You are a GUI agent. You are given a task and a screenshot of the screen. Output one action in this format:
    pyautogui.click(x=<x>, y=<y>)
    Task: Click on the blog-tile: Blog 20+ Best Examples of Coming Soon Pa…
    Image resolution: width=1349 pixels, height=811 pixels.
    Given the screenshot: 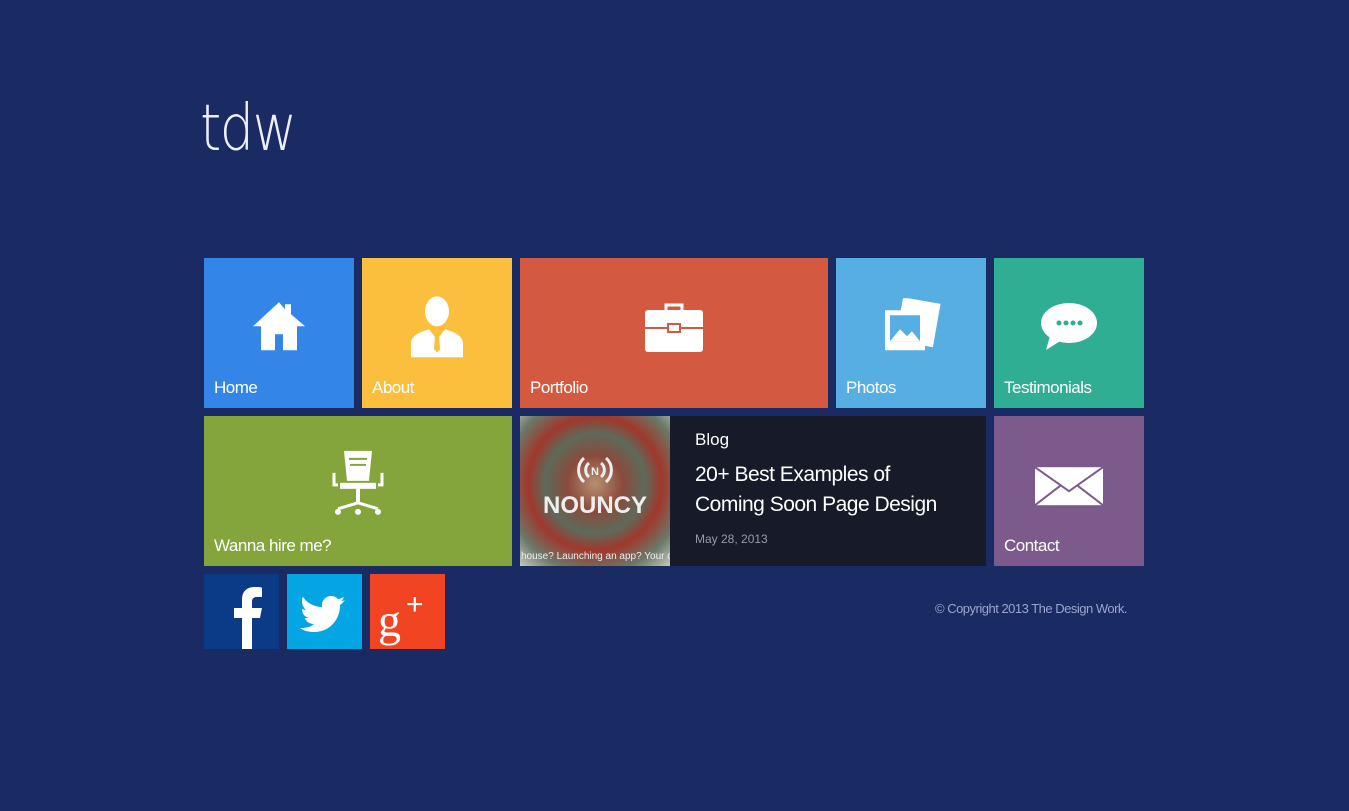 What is the action you would take?
    pyautogui.click(x=828, y=491)
    